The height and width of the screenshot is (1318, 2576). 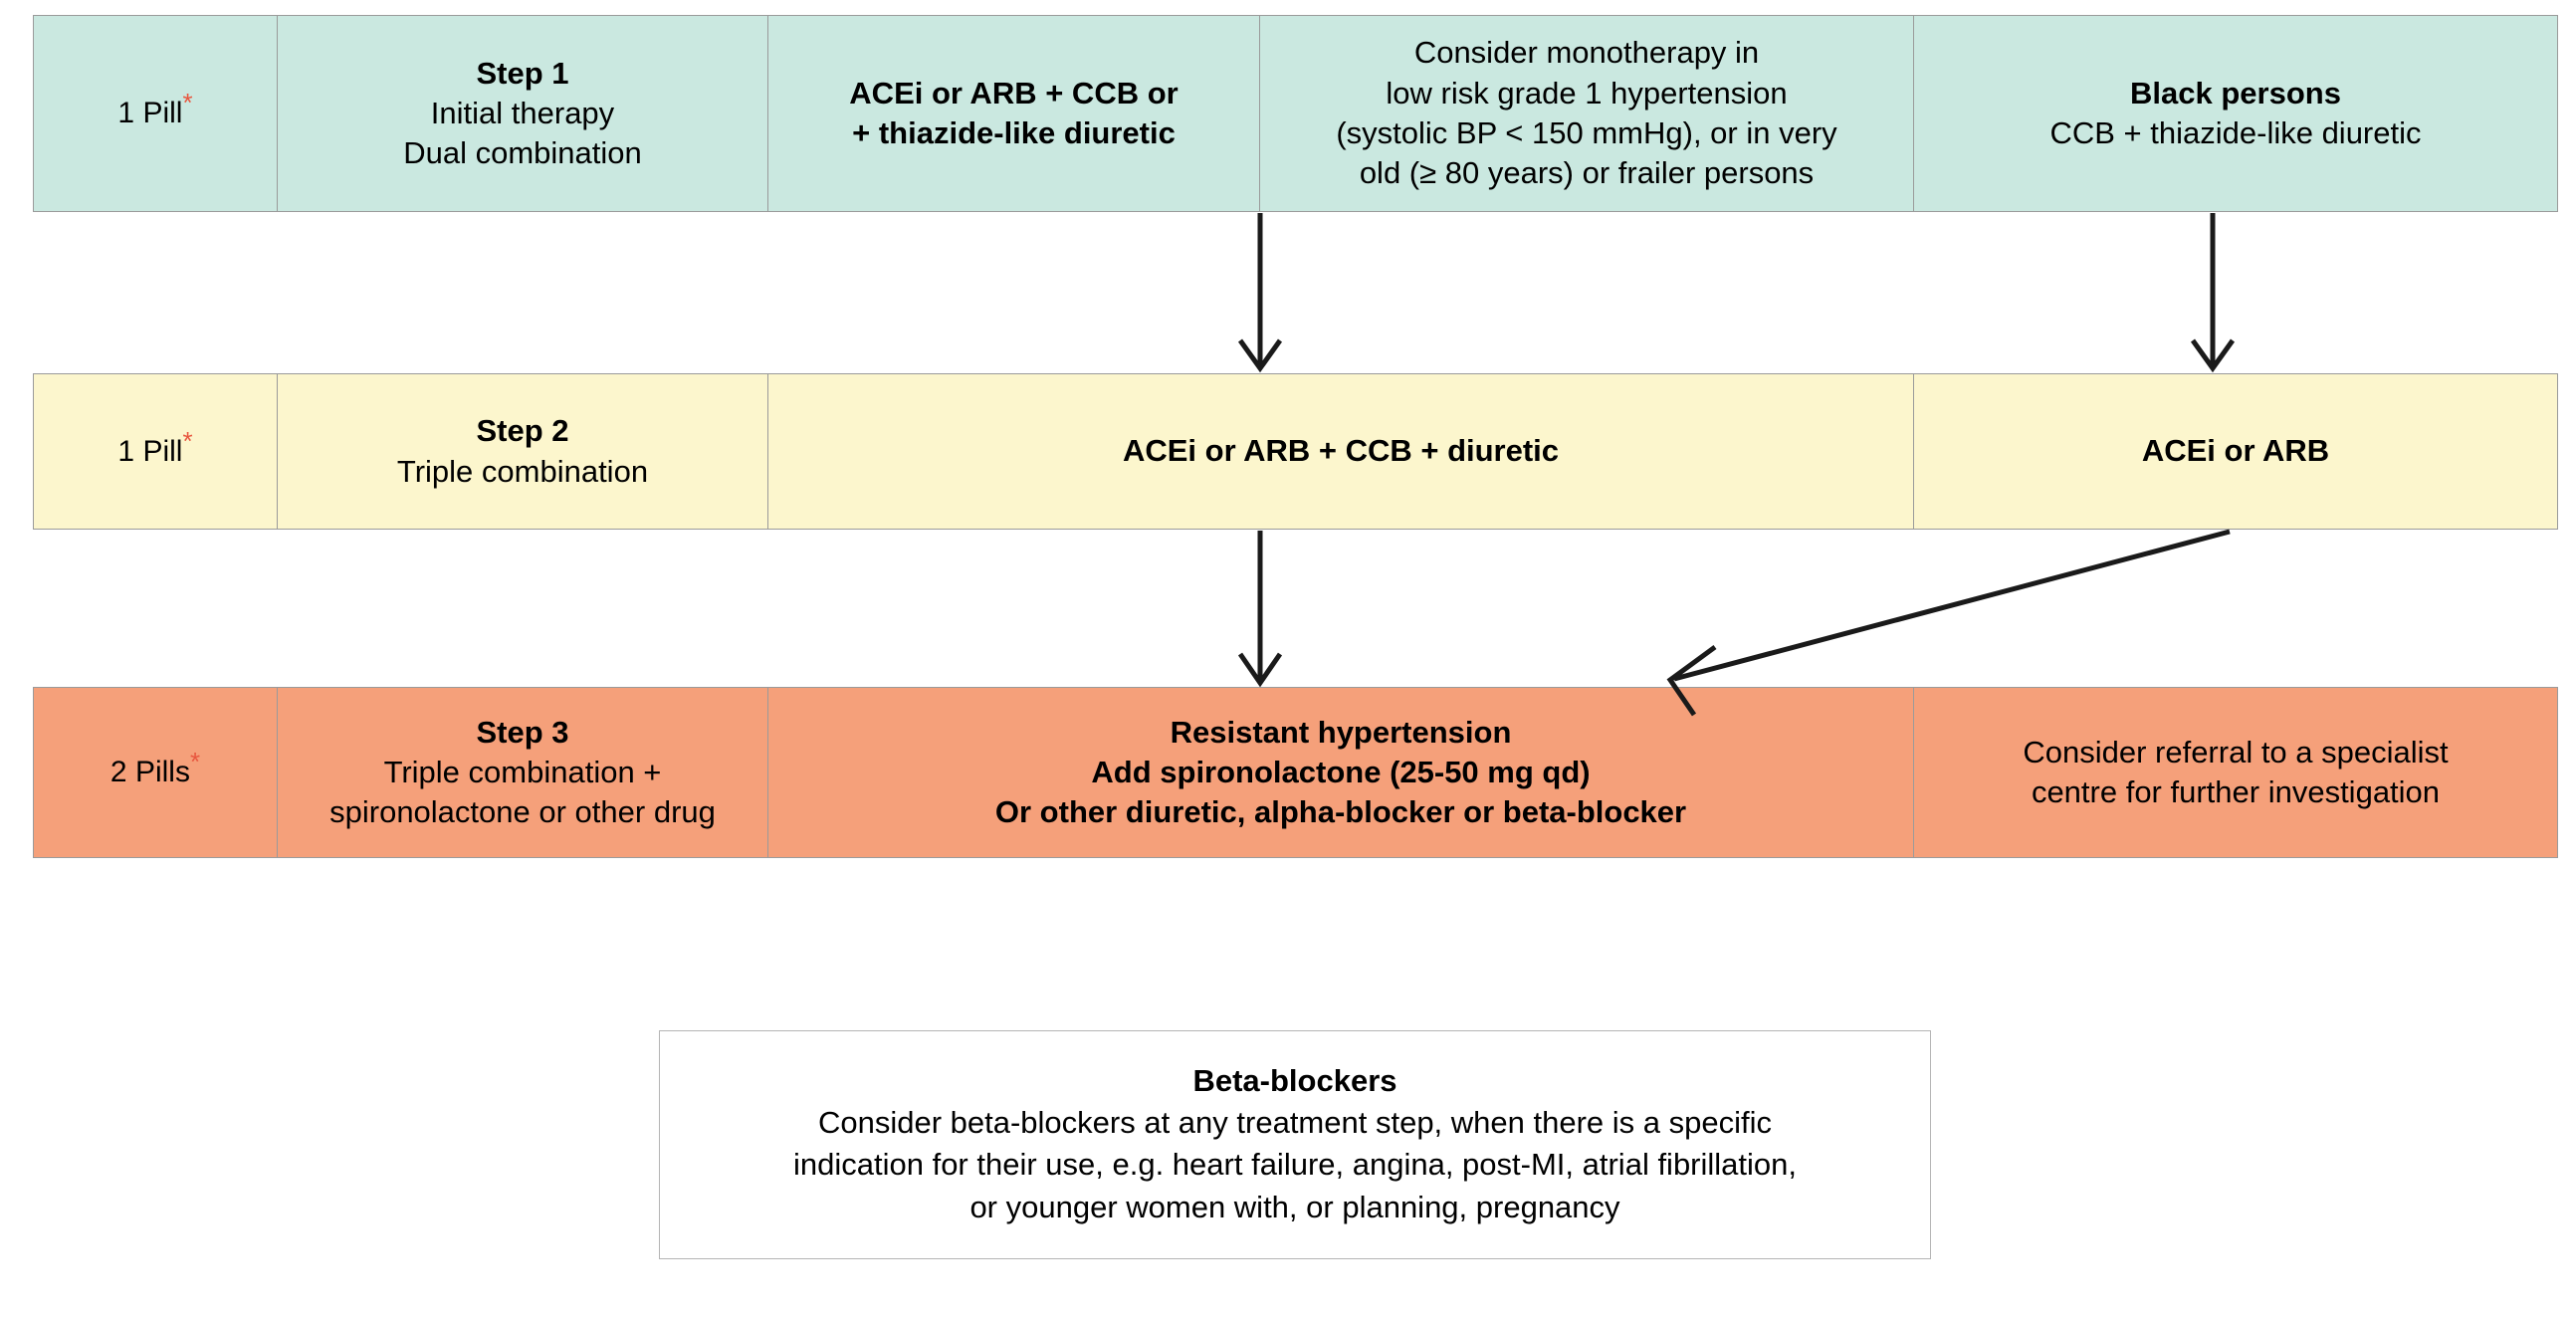 What do you see at coordinates (1014, 92) in the screenshot?
I see `step-1-regimen-line-1: ACEi or ARB + CCB or` at bounding box center [1014, 92].